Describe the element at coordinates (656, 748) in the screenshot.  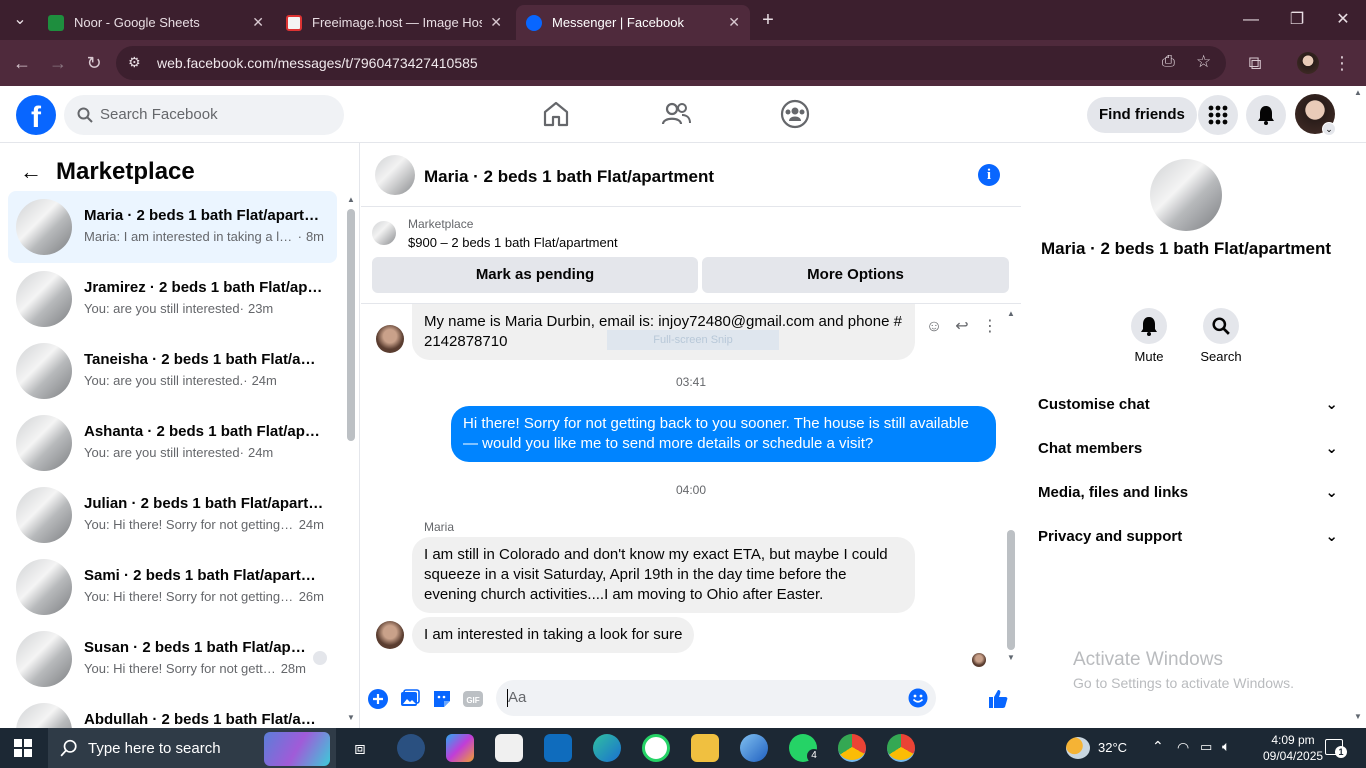
I see `whatsapp-icon` at that location.